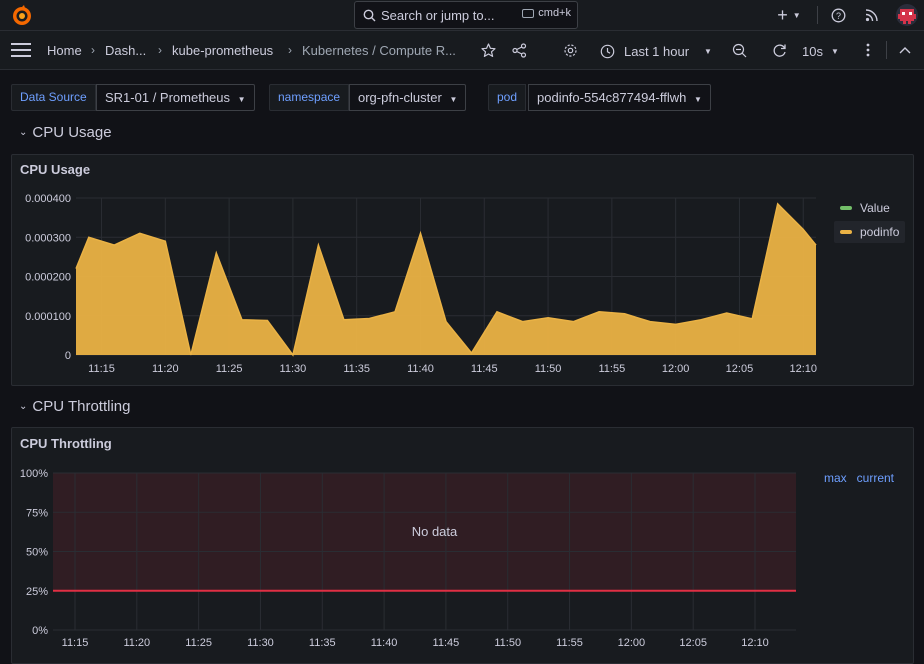 The height and width of the screenshot is (664, 924). I want to click on variable-label-pod: pod, so click(507, 97).